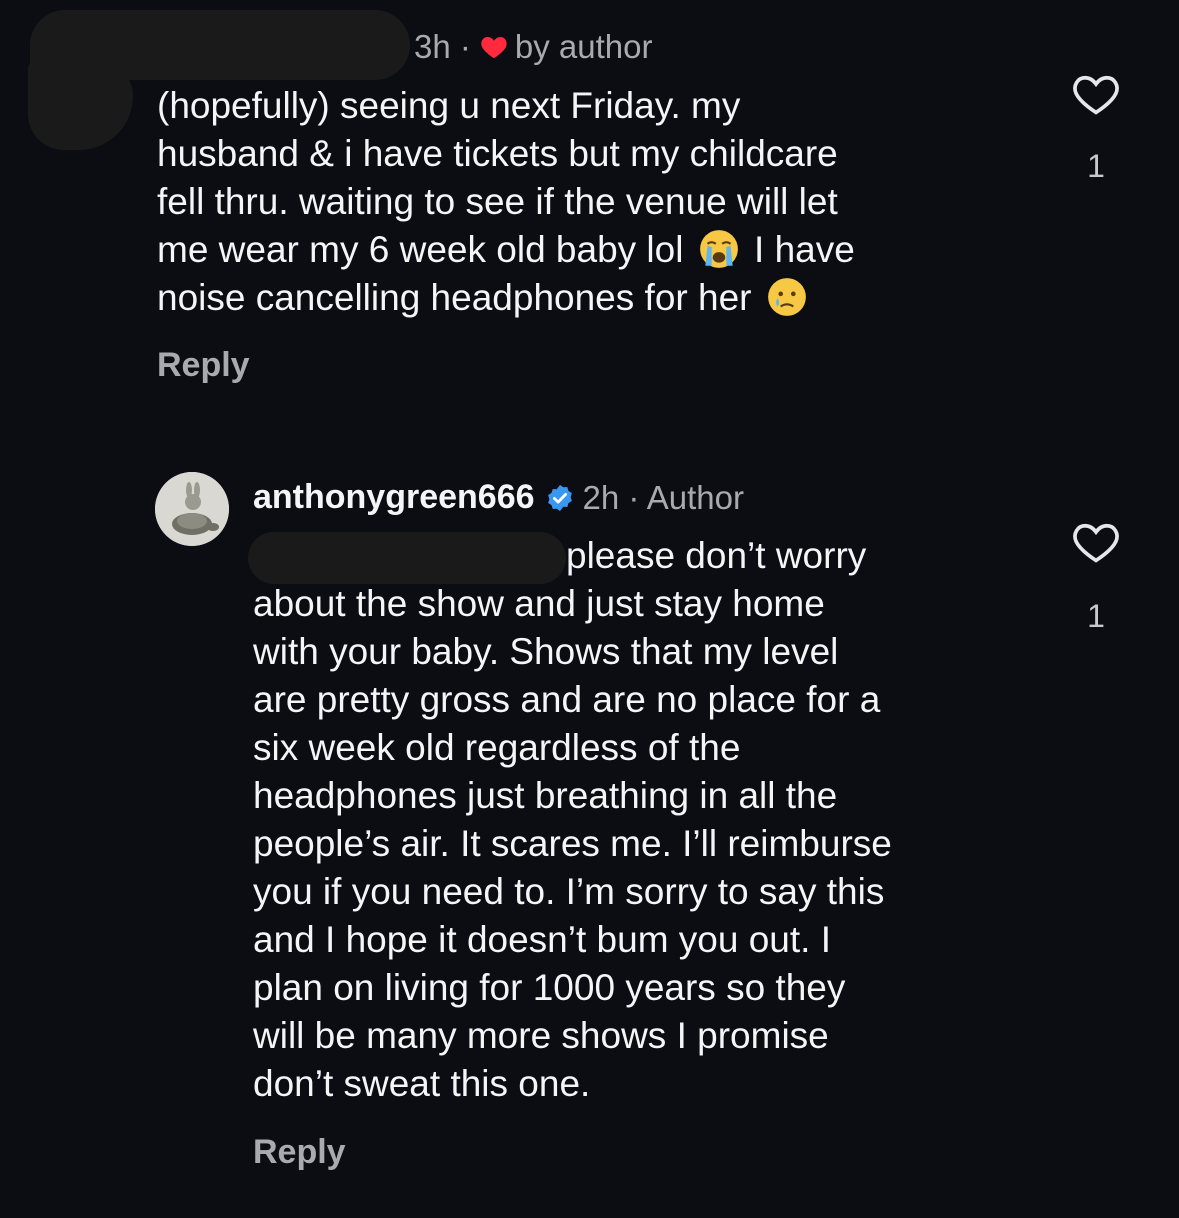 Image resolution: width=1179 pixels, height=1218 pixels. I want to click on avatar, so click(192, 509).